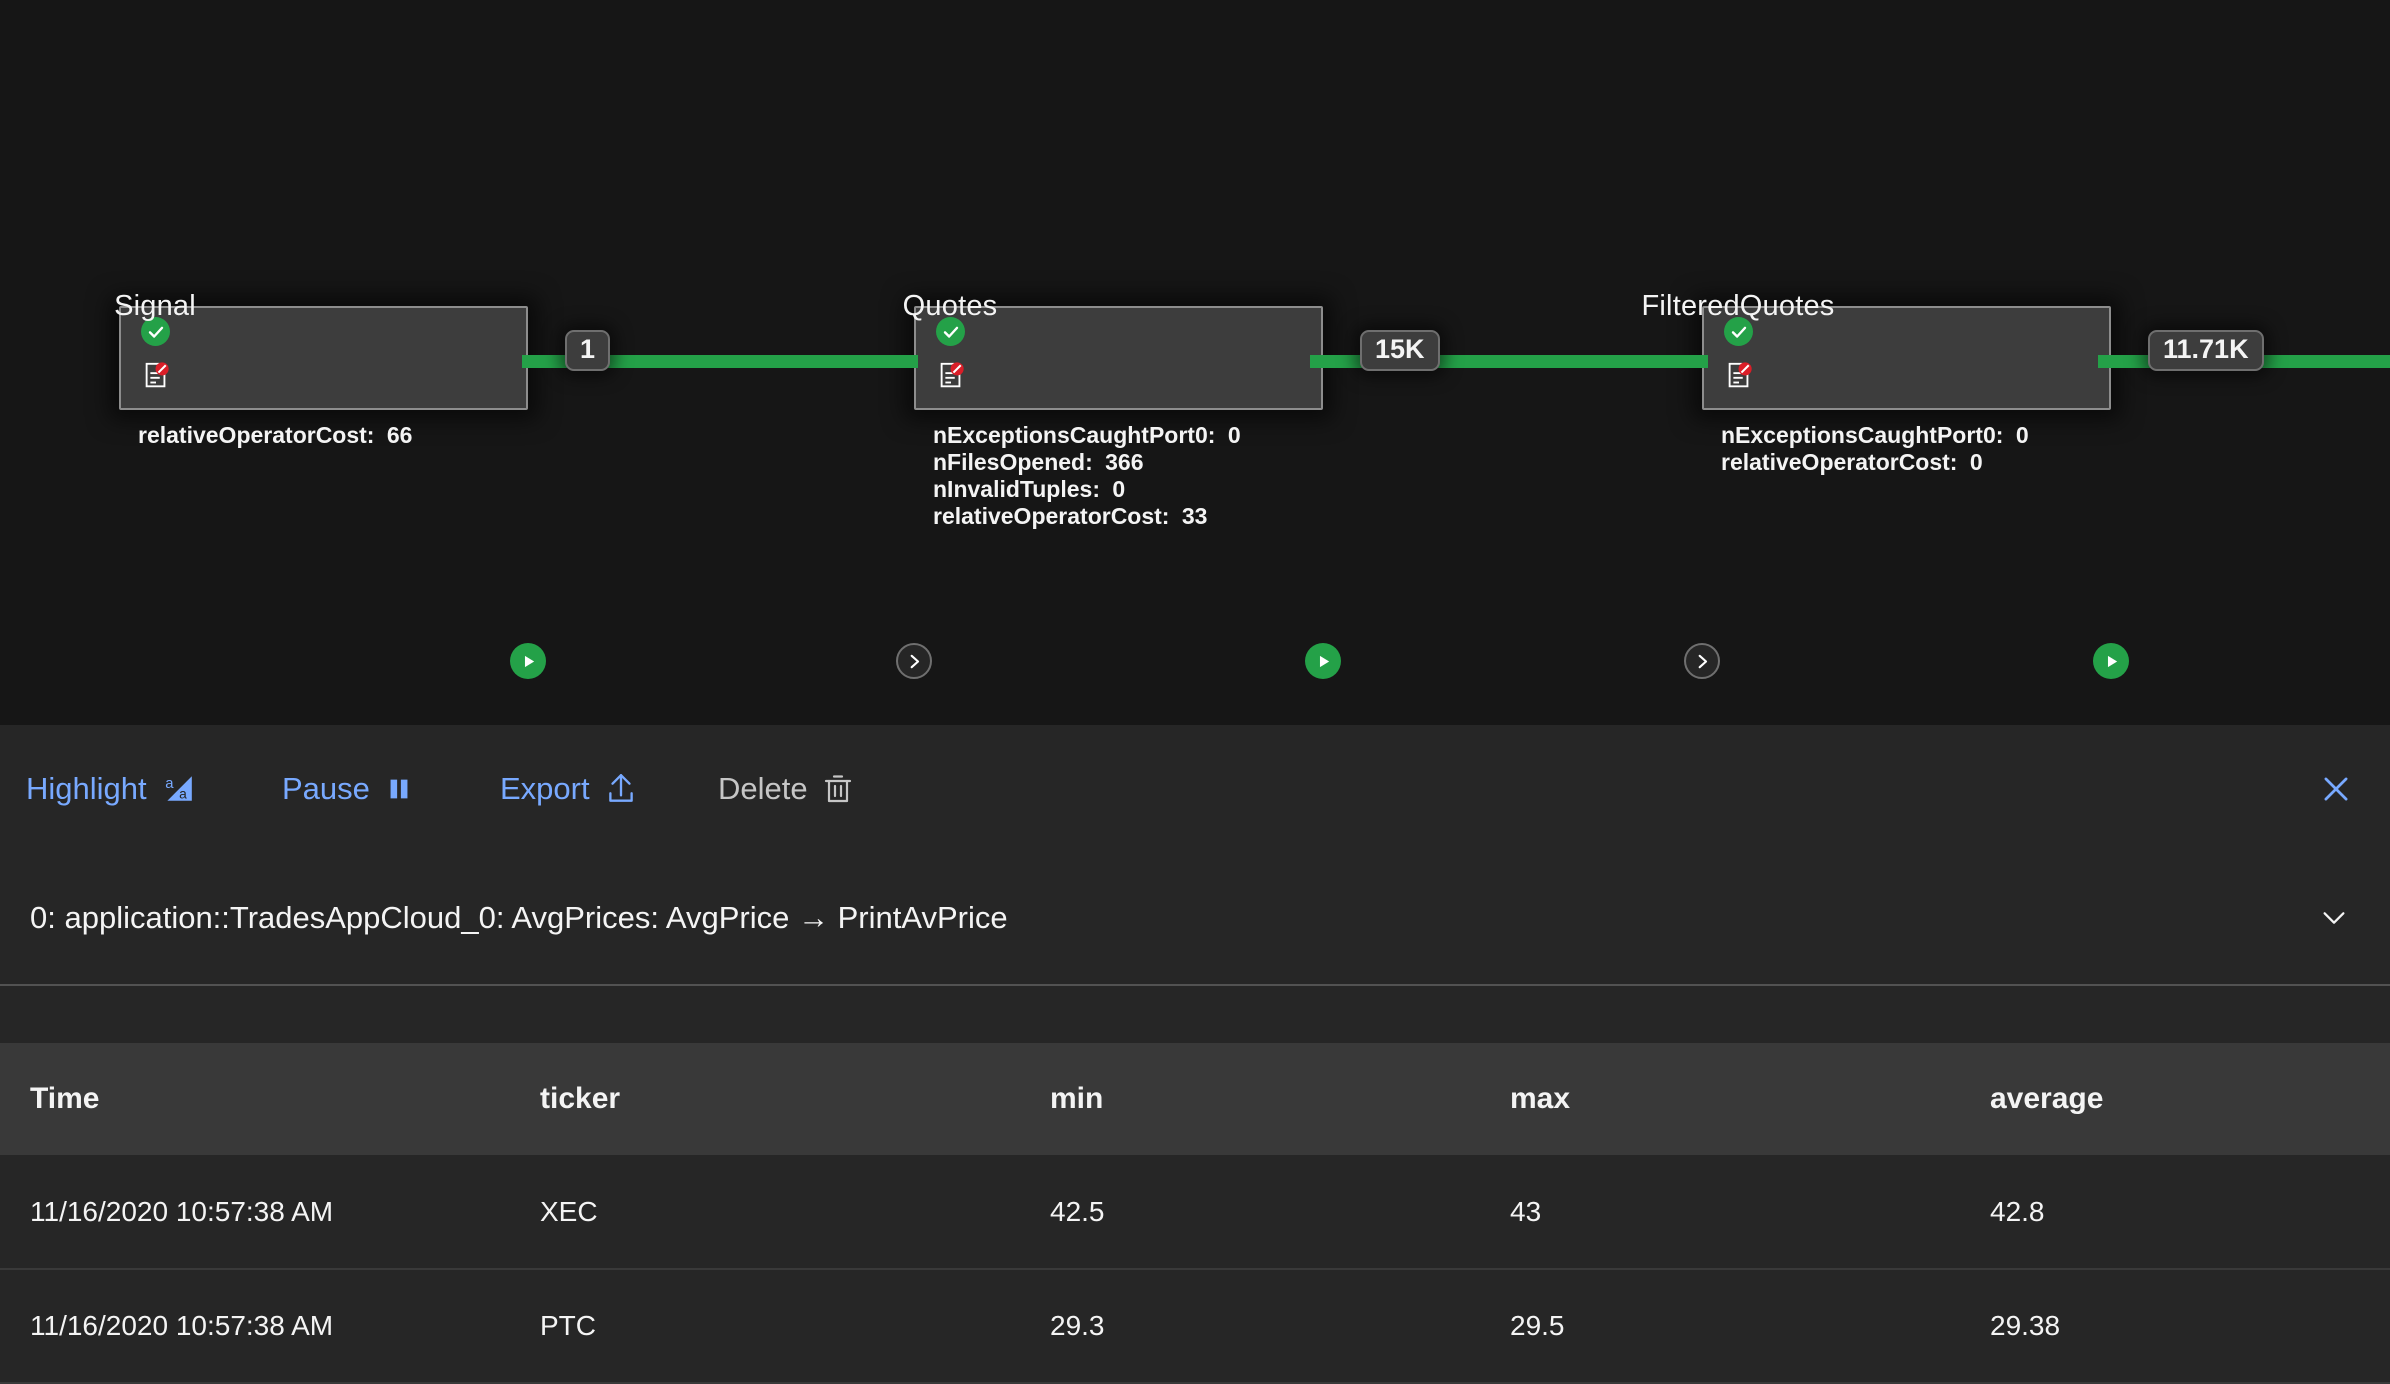  Describe the element at coordinates (178, 789) in the screenshot. I see `highlight-icon: a a` at that location.